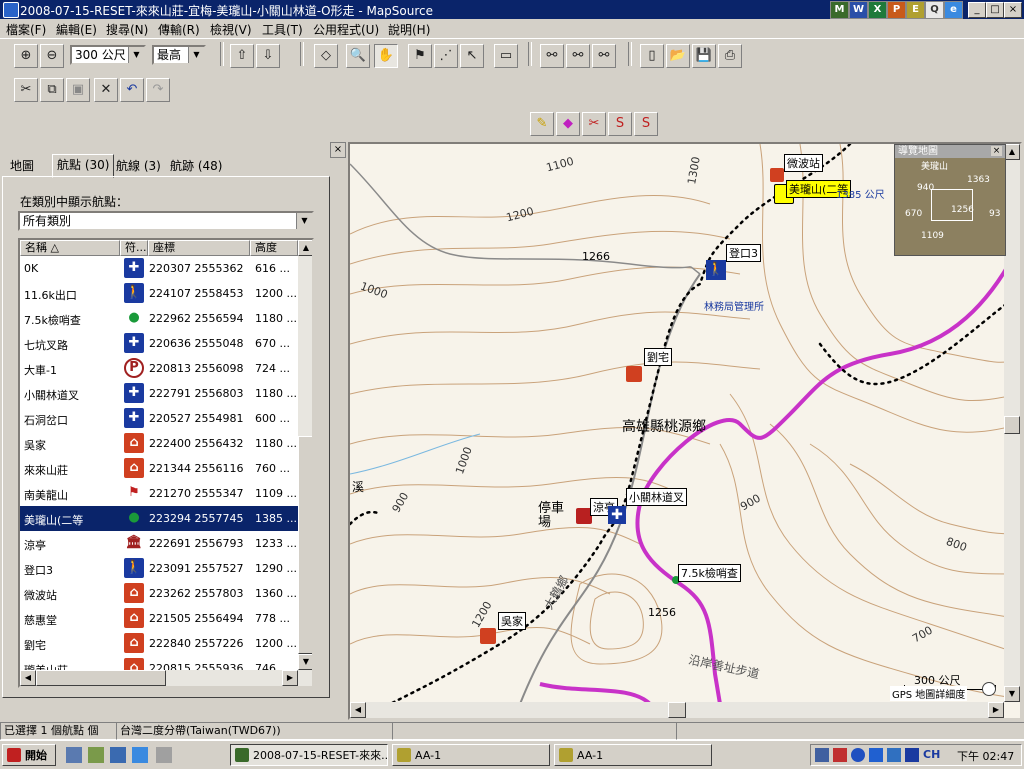 This screenshot has width=1024, height=769. Describe the element at coordinates (158, 90) in the screenshot. I see `redo-button: ↷` at that location.